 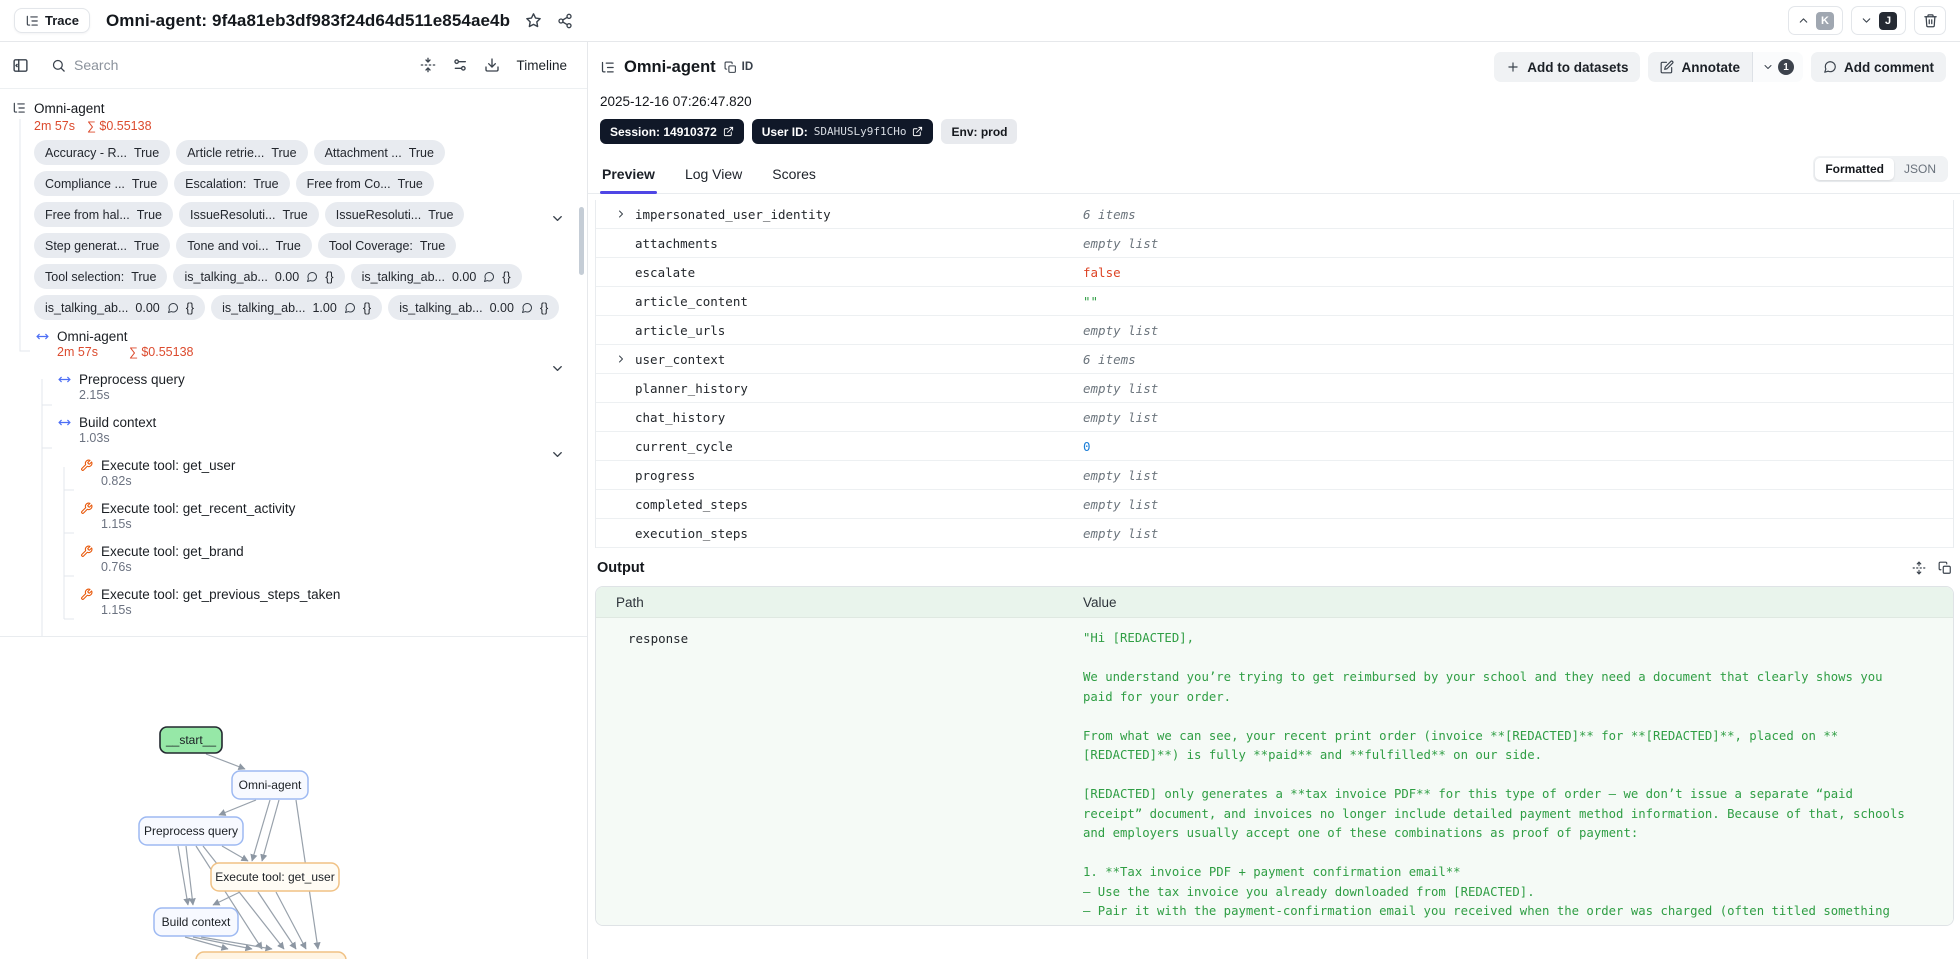 I want to click on tree-root-metrics: 2m 57s ∑ $0.55138, so click(x=310, y=126).